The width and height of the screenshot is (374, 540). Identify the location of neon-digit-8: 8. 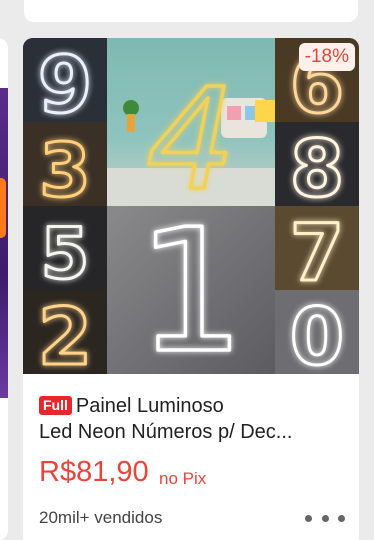
(317, 170).